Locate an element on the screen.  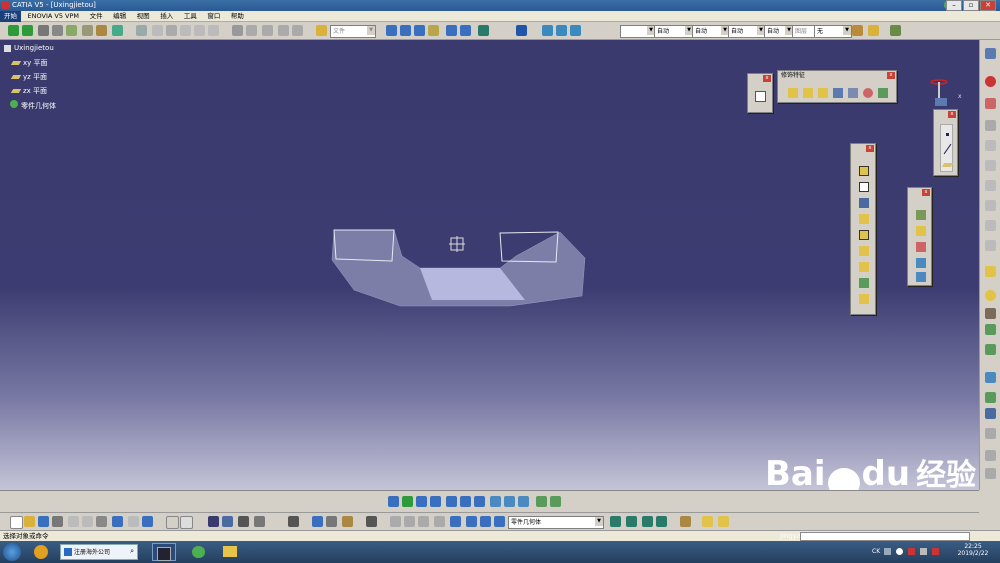
taskbar-clock: 22:25 2019/2/22 is located at coordinates (973, 550).